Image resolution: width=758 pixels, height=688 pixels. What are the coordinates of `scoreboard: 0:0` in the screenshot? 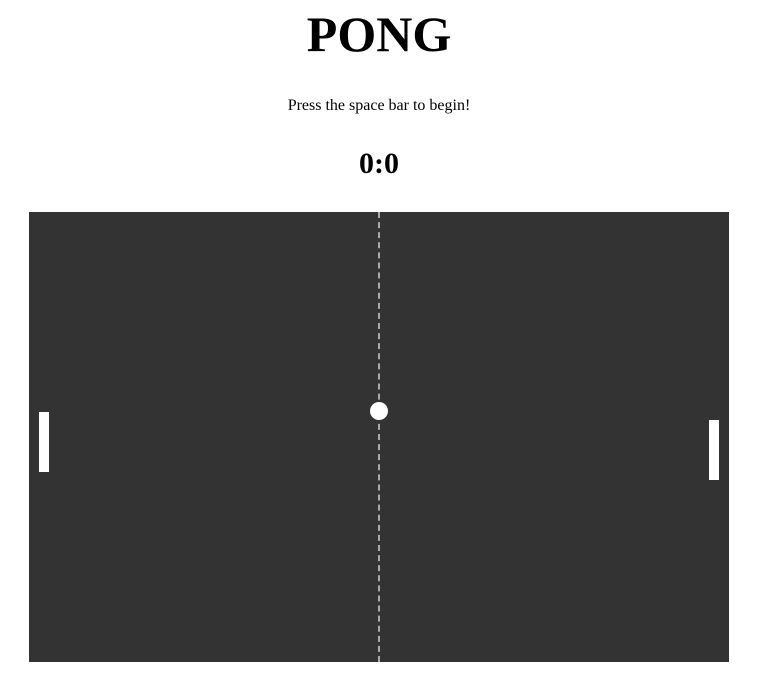 It's located at (379, 163).